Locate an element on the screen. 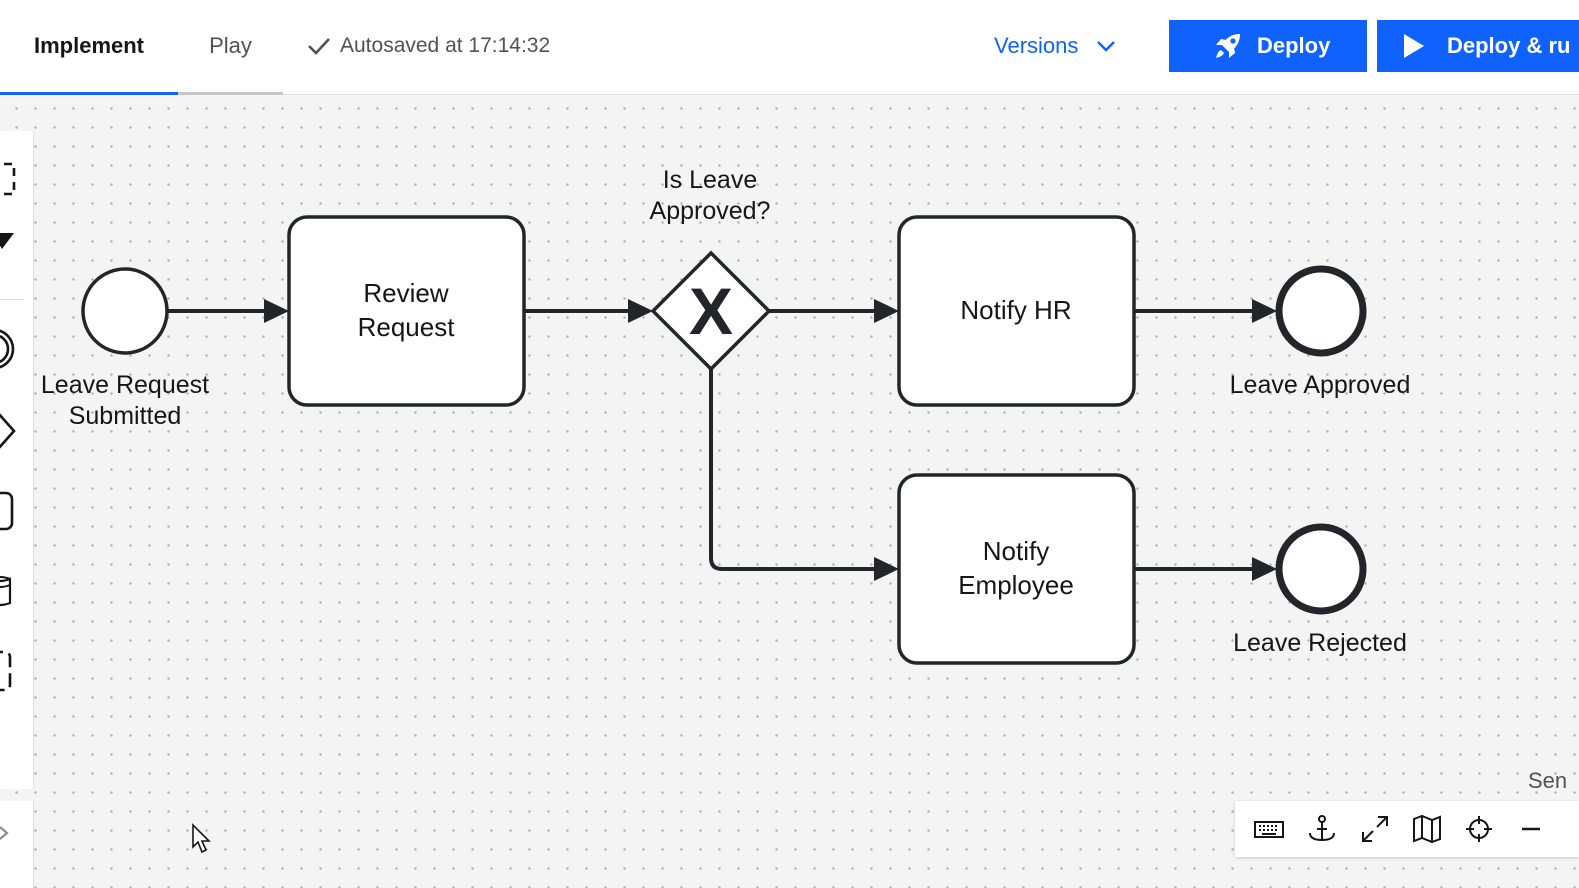 This screenshot has height=888, width=1579. end-event-rejected-label: Leave Rejected is located at coordinates (1320, 643).